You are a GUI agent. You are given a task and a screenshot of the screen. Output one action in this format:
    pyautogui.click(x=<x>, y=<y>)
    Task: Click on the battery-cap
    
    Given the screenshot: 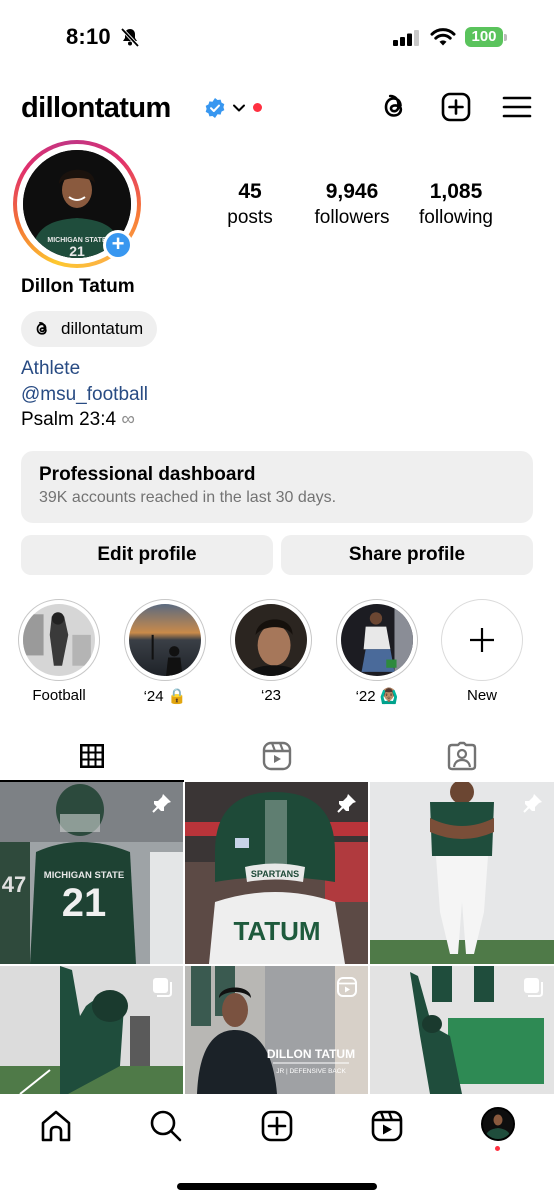 What is the action you would take?
    pyautogui.click(x=505, y=37)
    